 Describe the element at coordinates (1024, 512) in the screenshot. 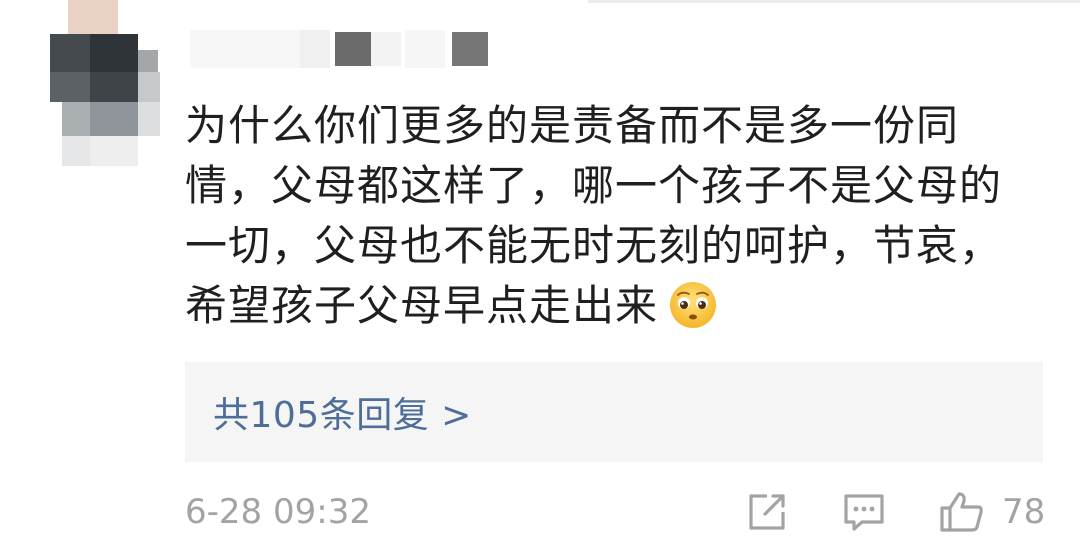

I see `like-count: 78` at that location.